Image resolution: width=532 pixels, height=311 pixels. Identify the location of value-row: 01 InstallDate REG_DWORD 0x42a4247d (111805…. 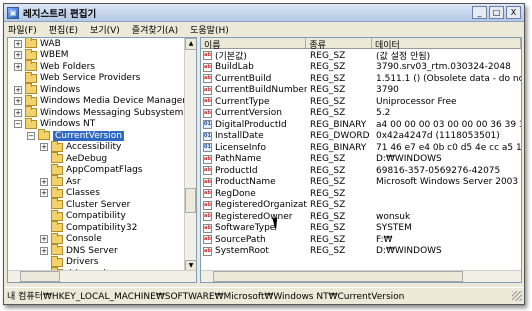
(361, 137).